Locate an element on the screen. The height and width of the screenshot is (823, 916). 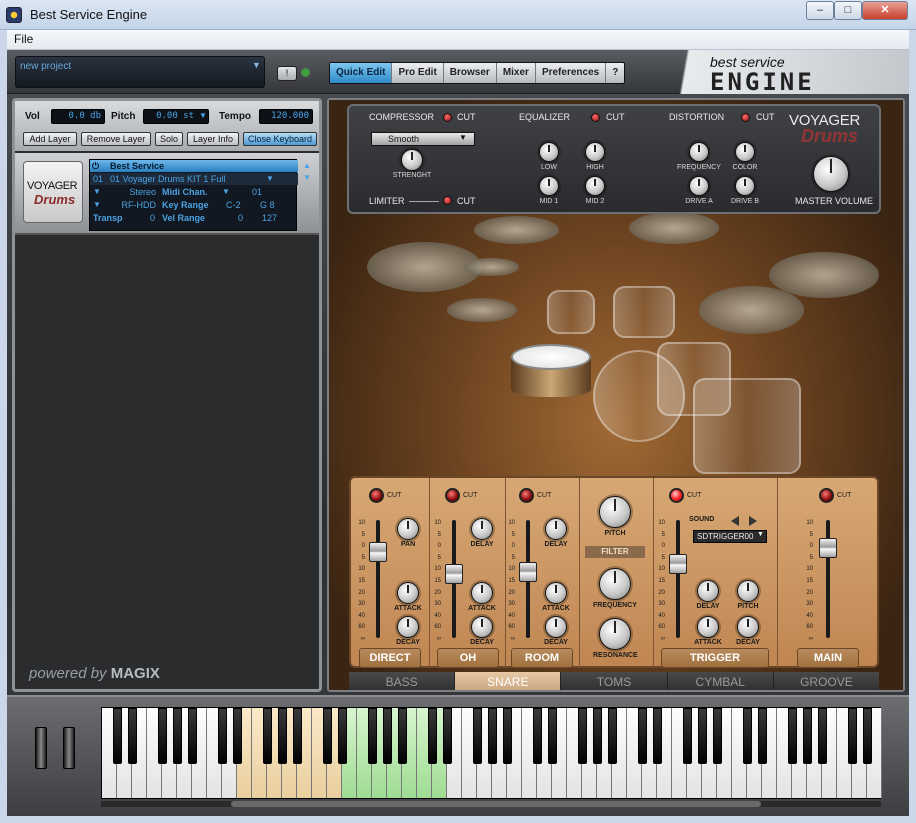
trigger-delay-knob is located at coordinates (708, 591).